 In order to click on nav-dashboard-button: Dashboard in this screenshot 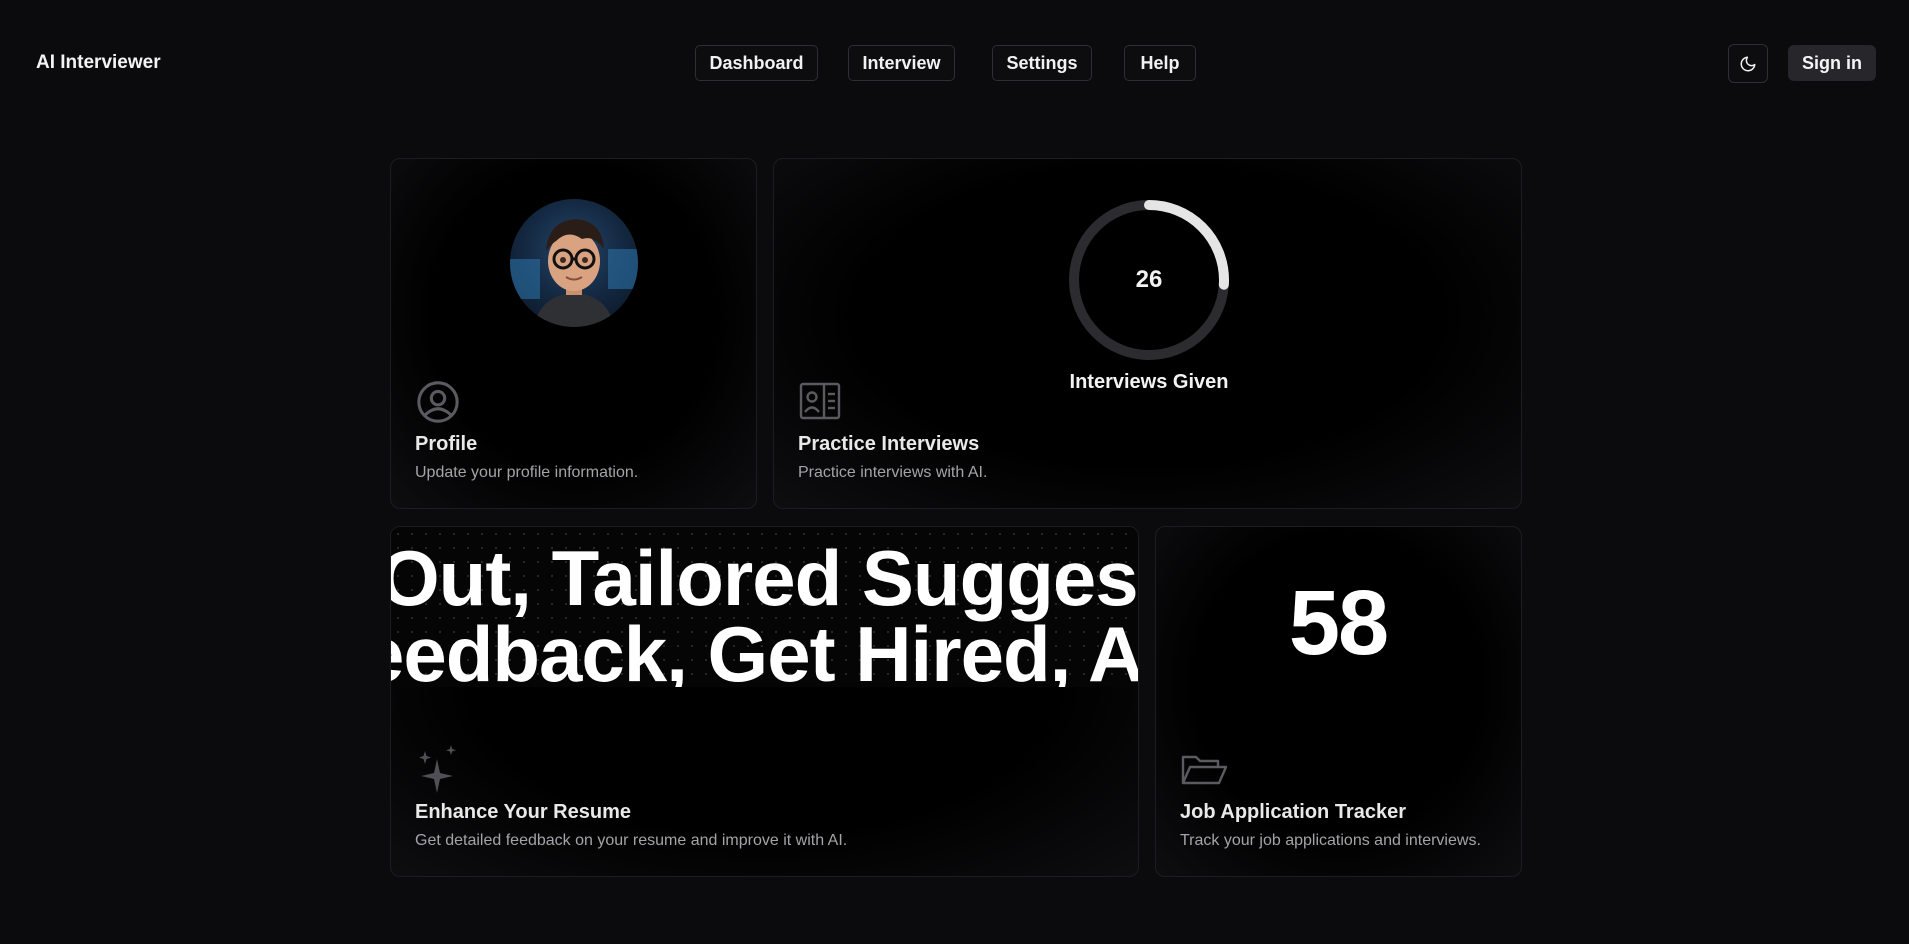, I will do `click(756, 63)`.